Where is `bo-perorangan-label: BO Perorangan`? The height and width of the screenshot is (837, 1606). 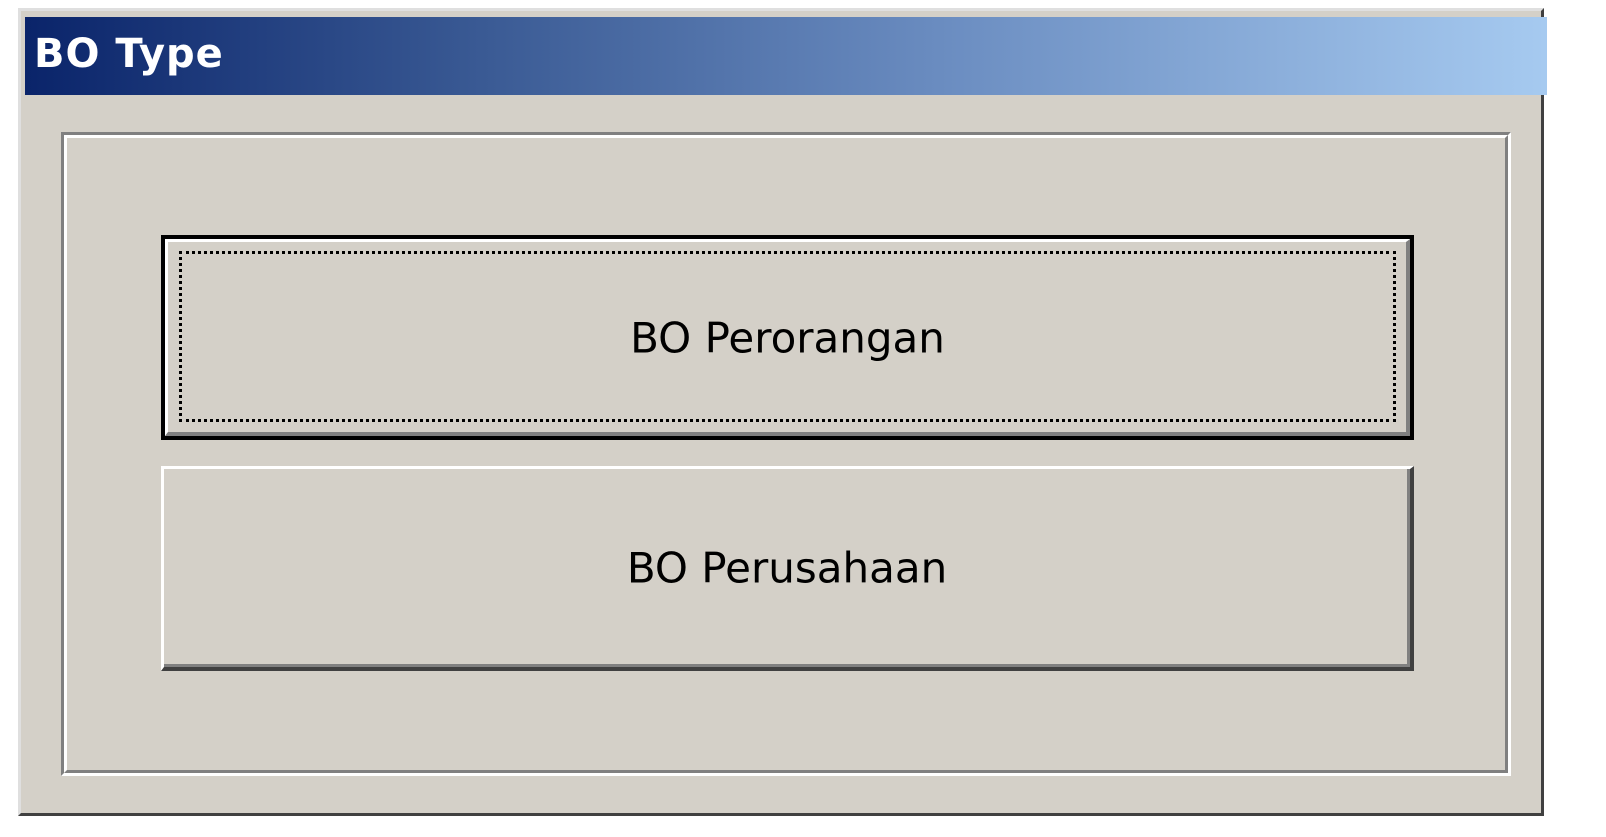
bo-perorangan-label: BO Perorangan is located at coordinates (787, 337).